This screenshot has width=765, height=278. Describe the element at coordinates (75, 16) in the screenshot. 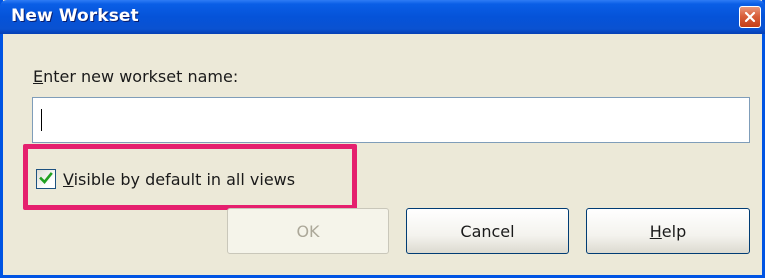

I see `dialog-title: New Workset` at that location.